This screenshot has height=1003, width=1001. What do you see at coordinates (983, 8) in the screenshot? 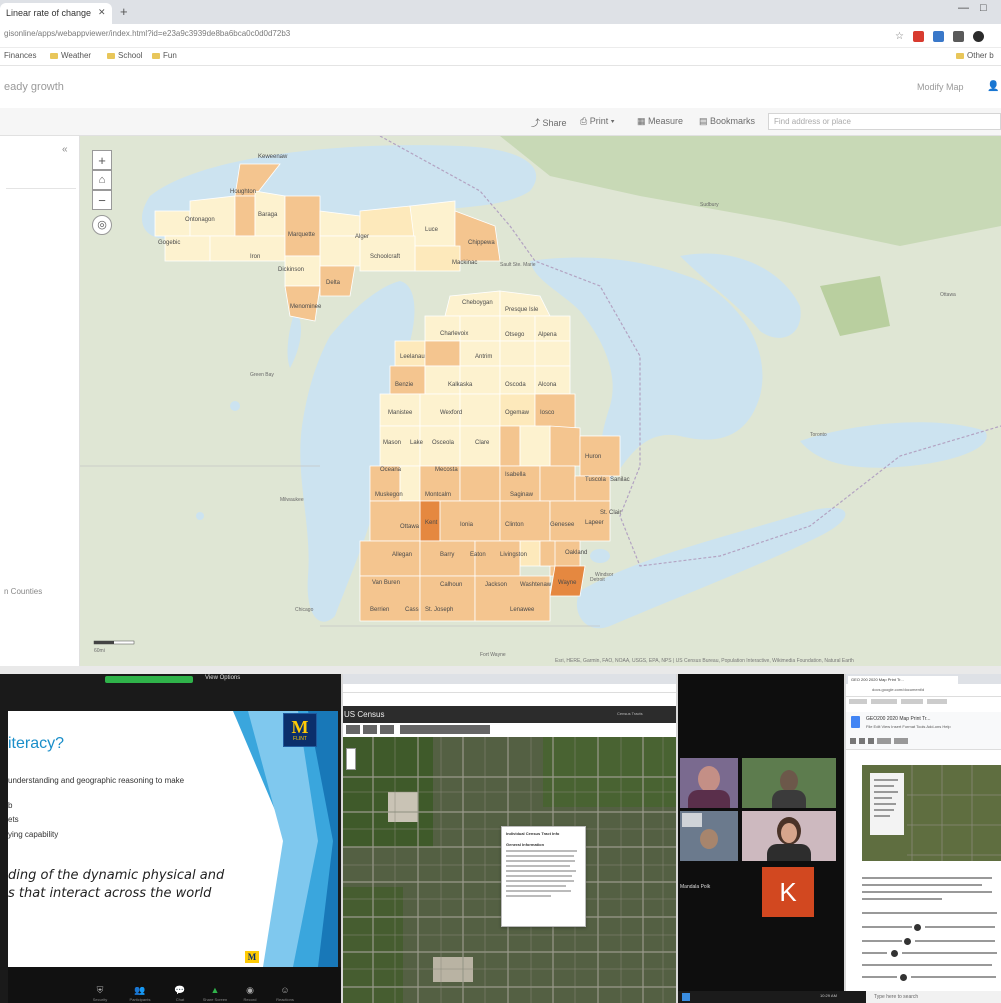
I see `maximize-icon: □` at bounding box center [983, 8].